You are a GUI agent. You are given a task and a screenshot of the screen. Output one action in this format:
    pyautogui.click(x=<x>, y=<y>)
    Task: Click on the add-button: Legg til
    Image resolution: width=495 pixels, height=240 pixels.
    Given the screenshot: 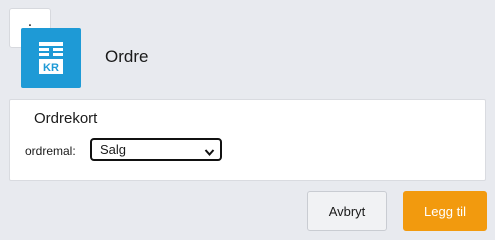 What is the action you would take?
    pyautogui.click(x=445, y=211)
    